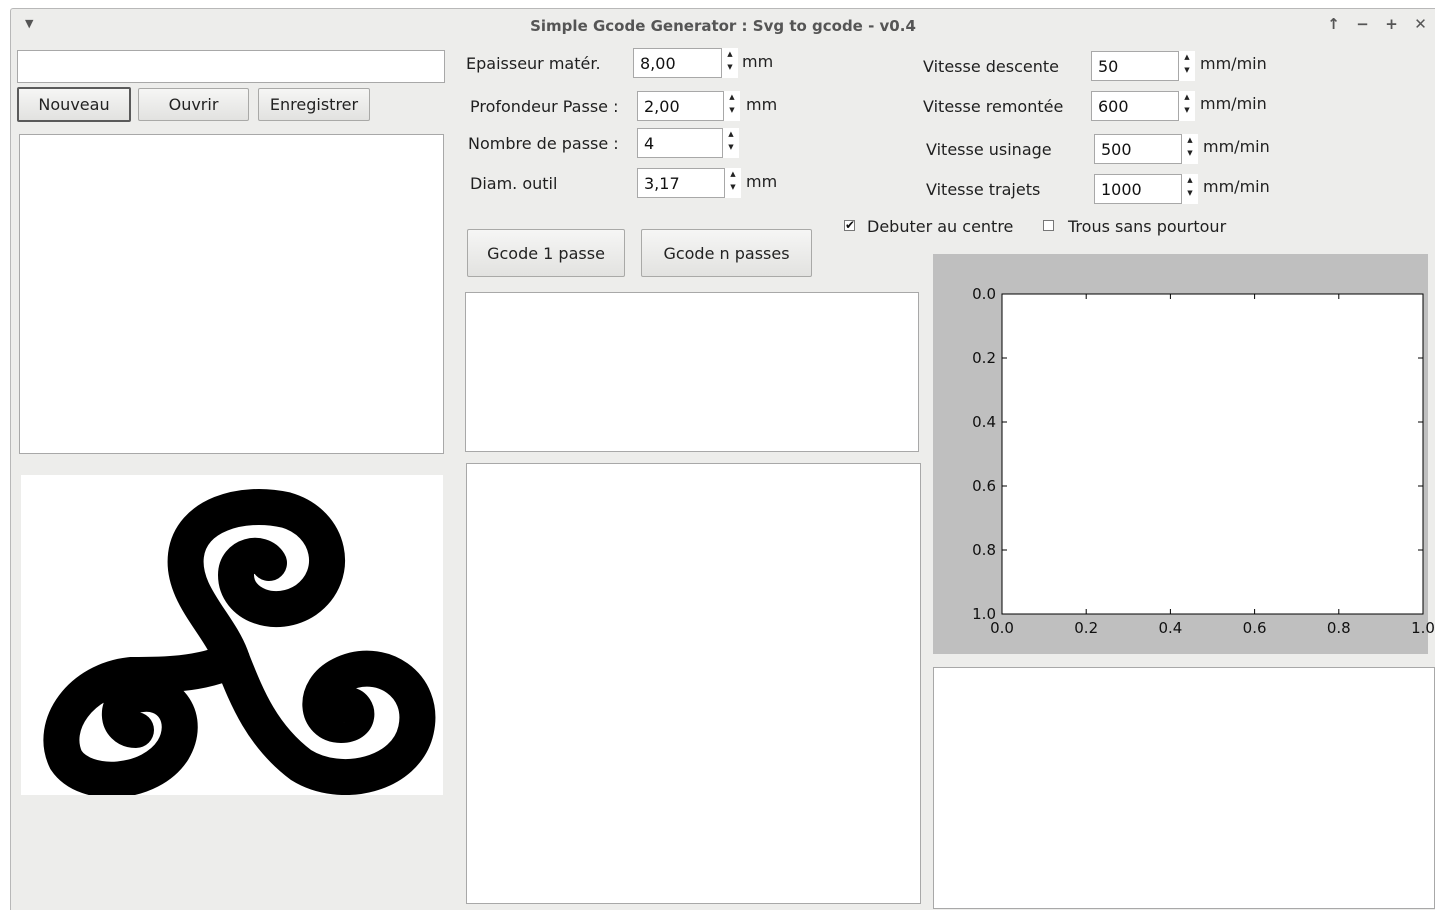 The image size is (1435, 910). I want to click on machining-speed-spinbox: ▲▼, so click(1146, 149).